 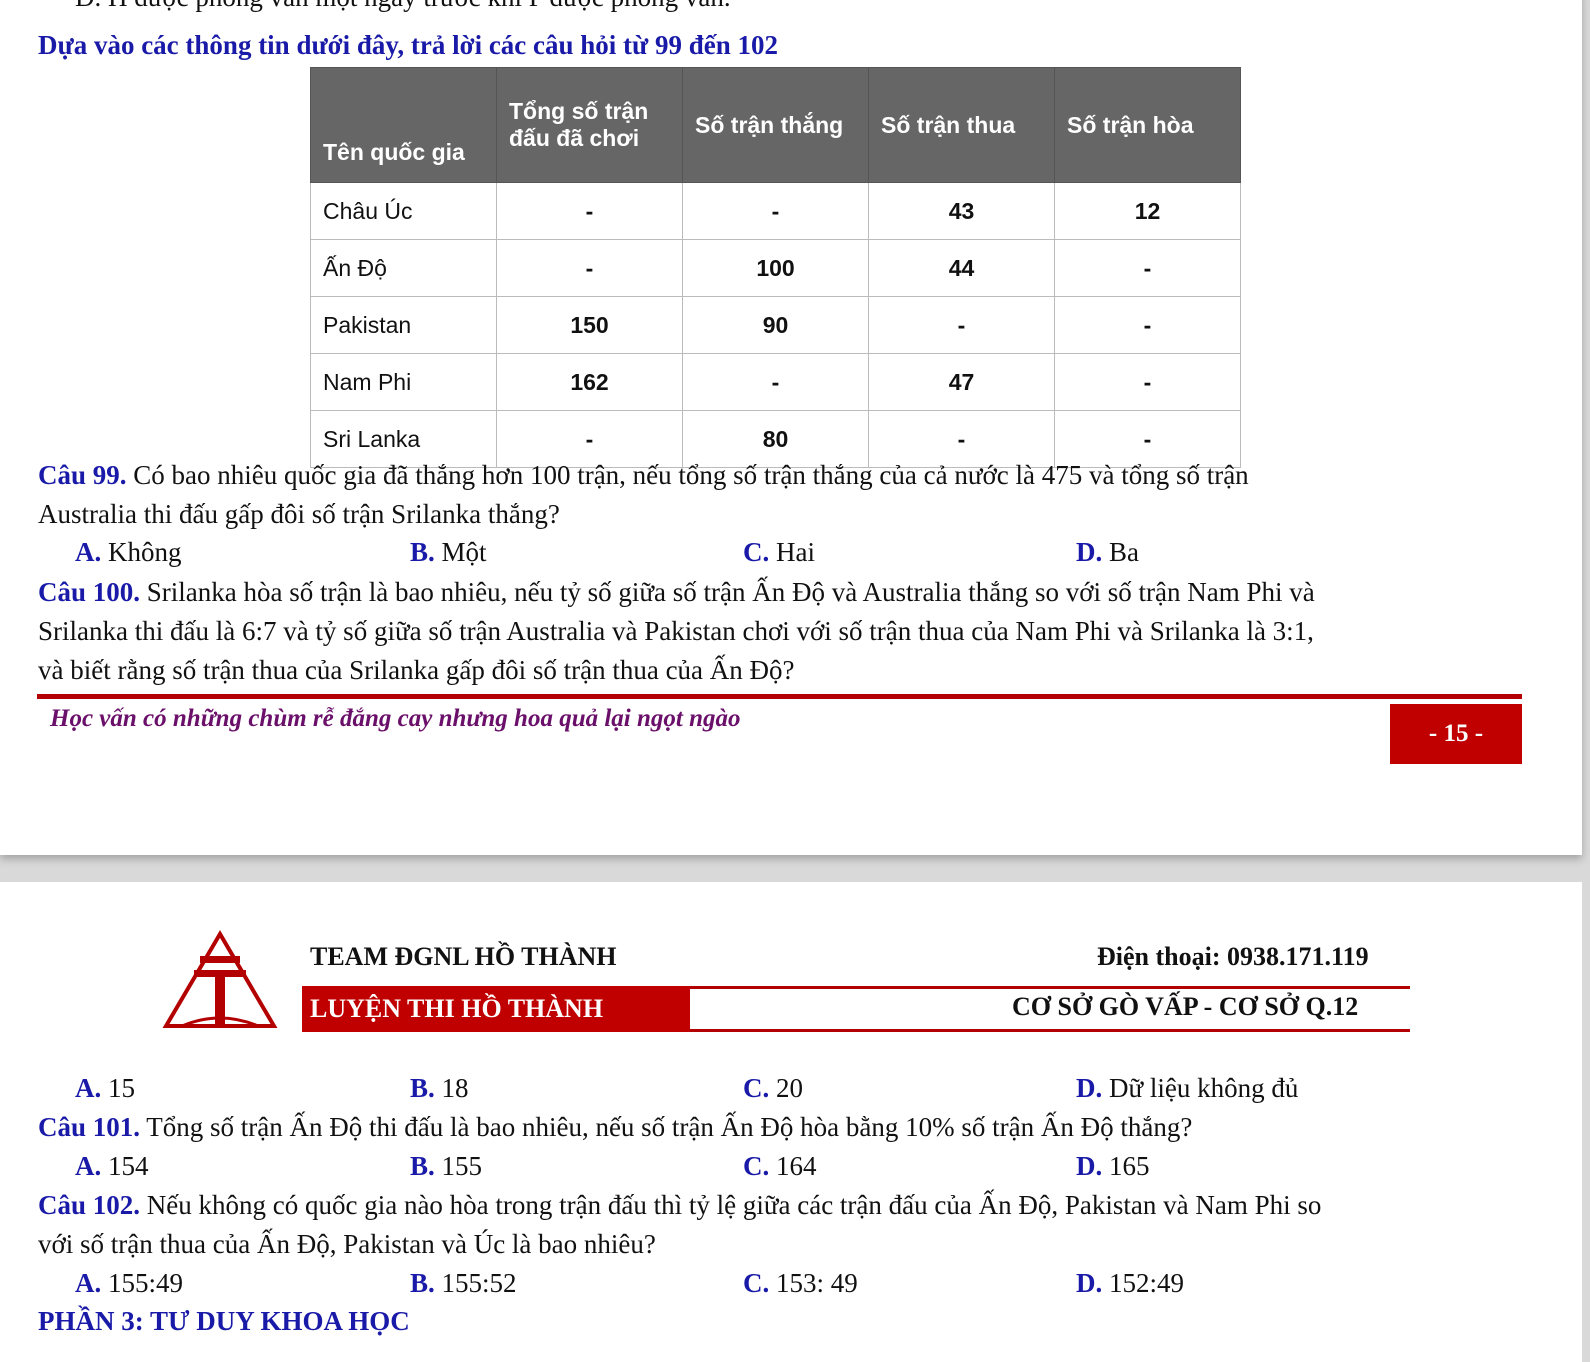 I want to click on value-cell: 47, so click(x=961, y=382).